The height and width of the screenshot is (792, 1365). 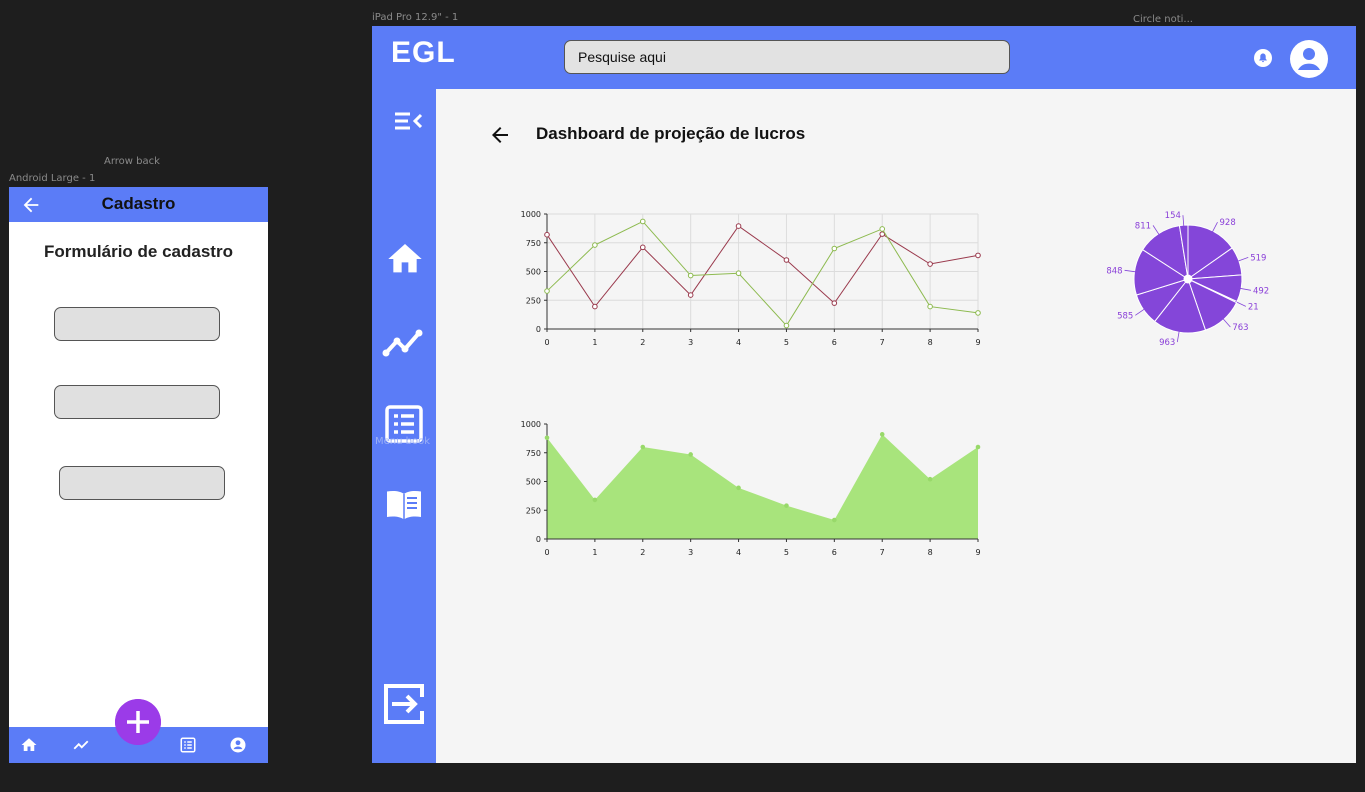 What do you see at coordinates (132, 161) in the screenshot?
I see `arrow-back-frame-label: Arrow back` at bounding box center [132, 161].